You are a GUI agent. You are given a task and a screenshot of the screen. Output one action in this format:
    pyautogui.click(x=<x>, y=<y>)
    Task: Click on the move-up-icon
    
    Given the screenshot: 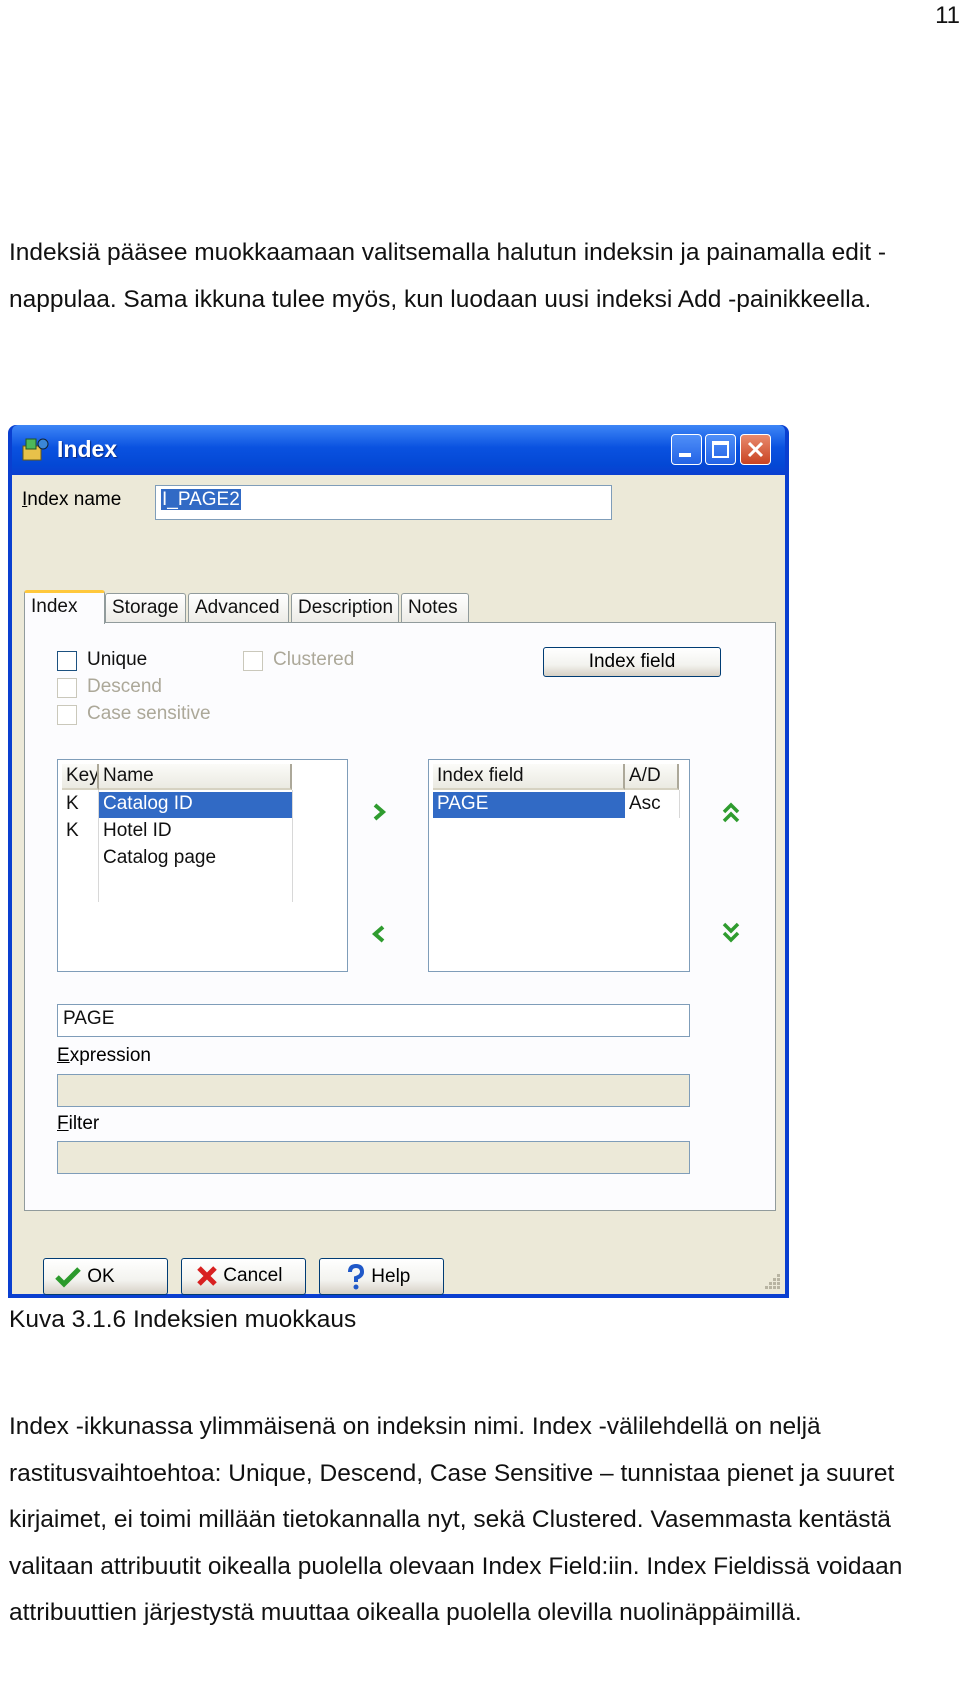 What is the action you would take?
    pyautogui.click(x=731, y=813)
    